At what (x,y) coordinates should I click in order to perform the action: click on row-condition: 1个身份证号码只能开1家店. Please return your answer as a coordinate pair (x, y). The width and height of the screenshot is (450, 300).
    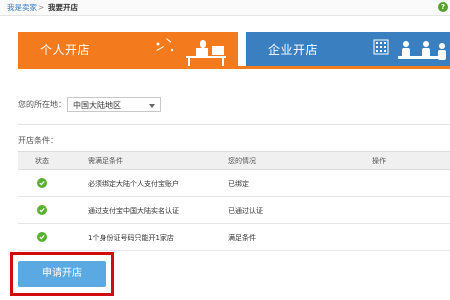
    Looking at the image, I should click on (131, 238).